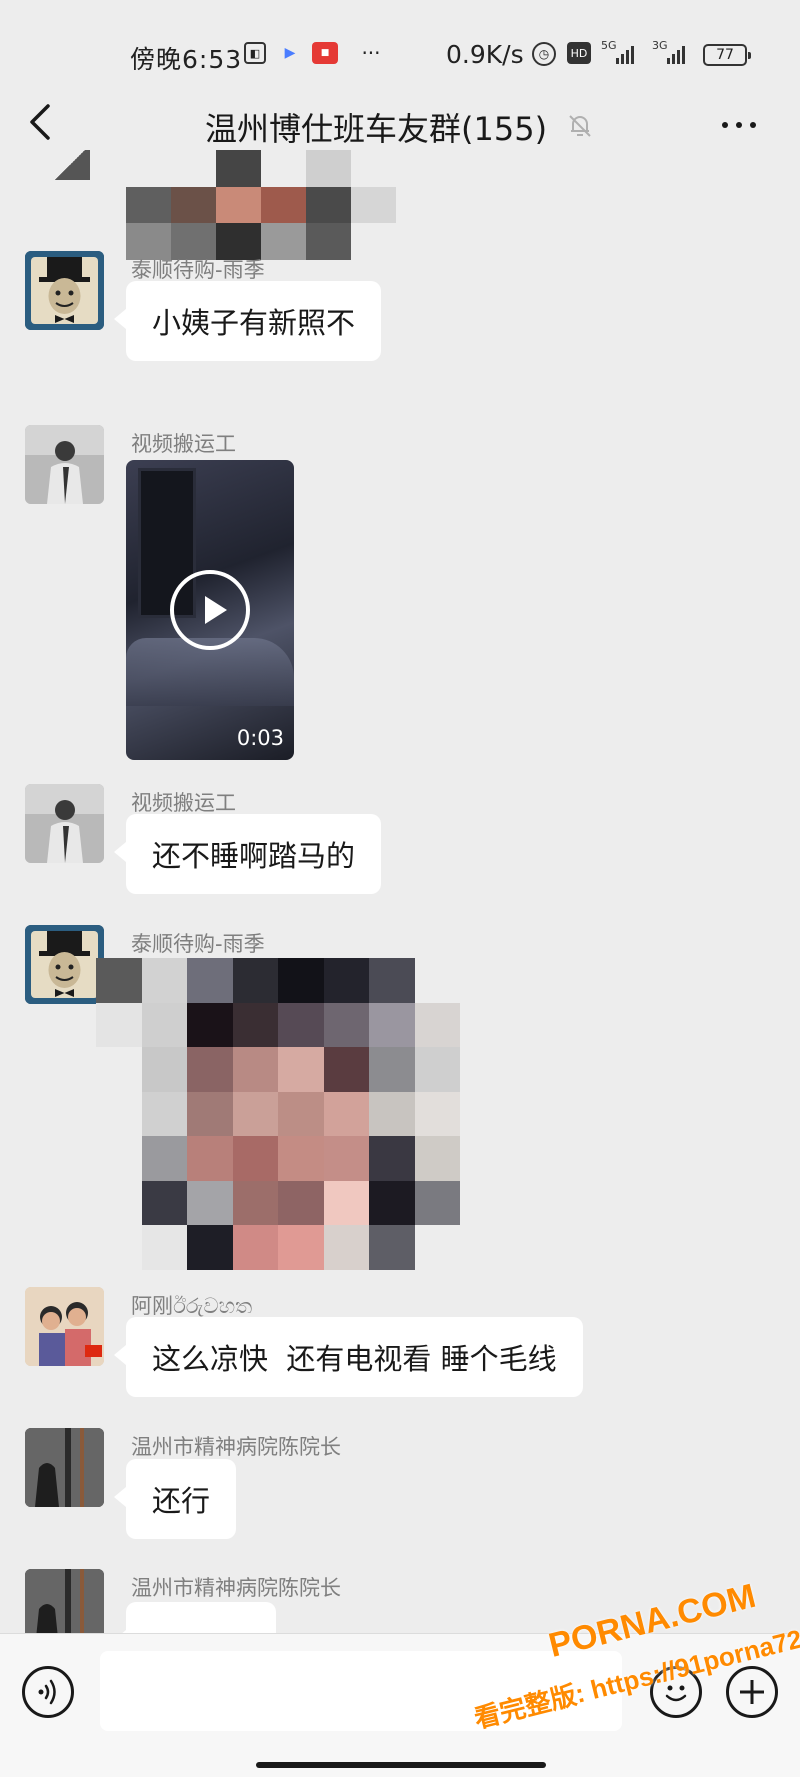 The height and width of the screenshot is (1777, 800). I want to click on video-app-icon: ▶, so click(290, 53).